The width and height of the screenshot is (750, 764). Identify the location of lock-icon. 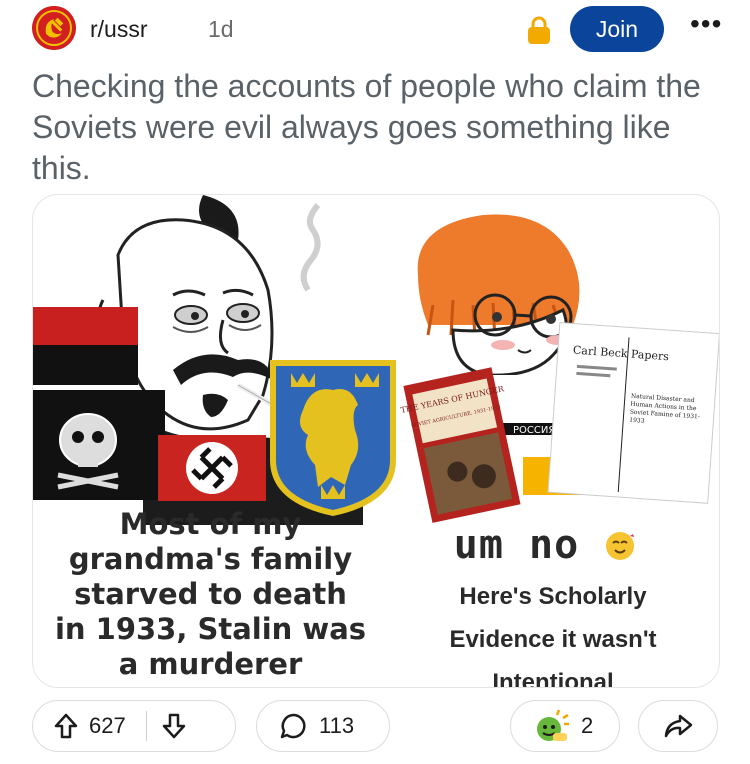
(539, 30).